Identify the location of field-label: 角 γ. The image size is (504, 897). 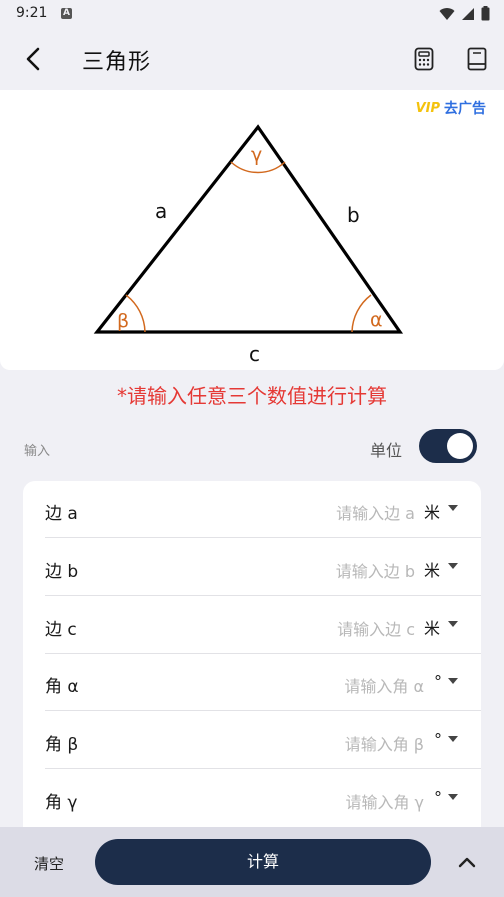
(61, 803).